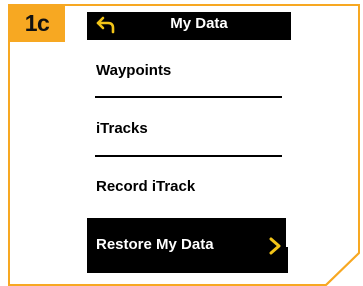  I want to click on page-title: My Data, so click(199, 23).